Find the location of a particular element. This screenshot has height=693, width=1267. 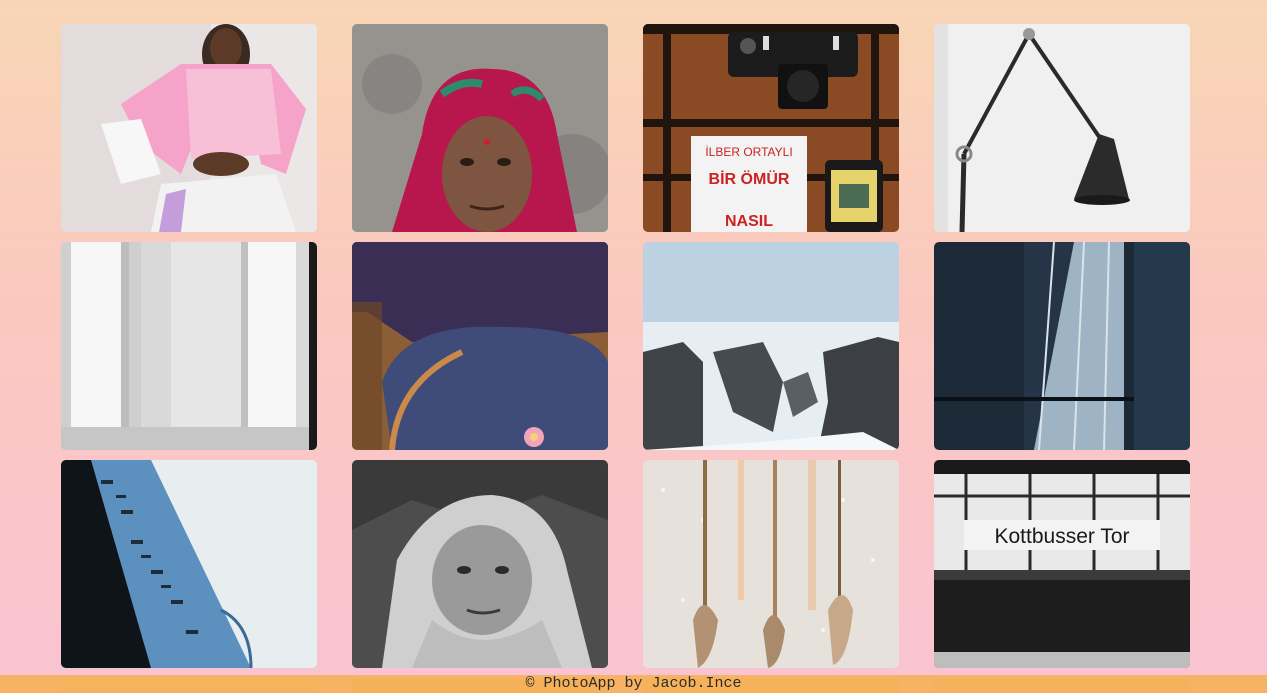

photo-snowy-cliffs is located at coordinates (771, 346).